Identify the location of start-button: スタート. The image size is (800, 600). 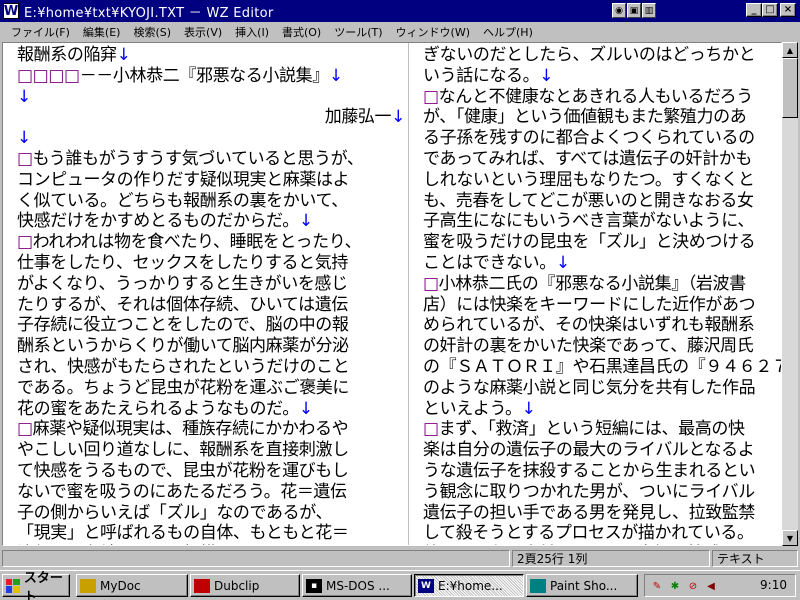
(36, 585).